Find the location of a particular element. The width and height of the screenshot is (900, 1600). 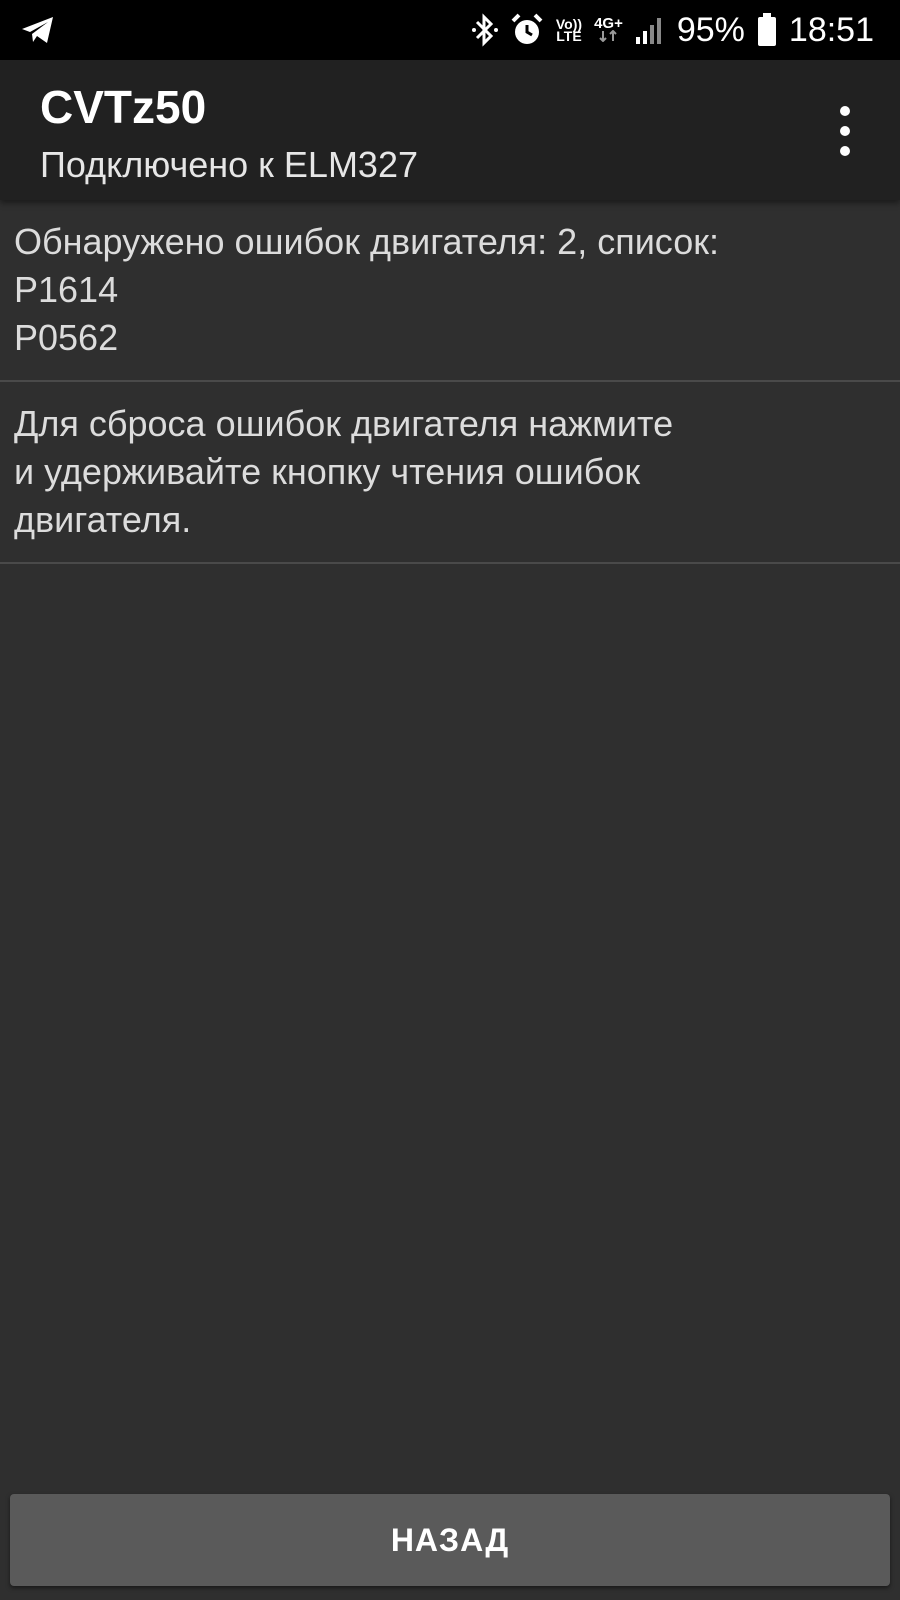

volte-icon: Vo)) LTE is located at coordinates (569, 30).